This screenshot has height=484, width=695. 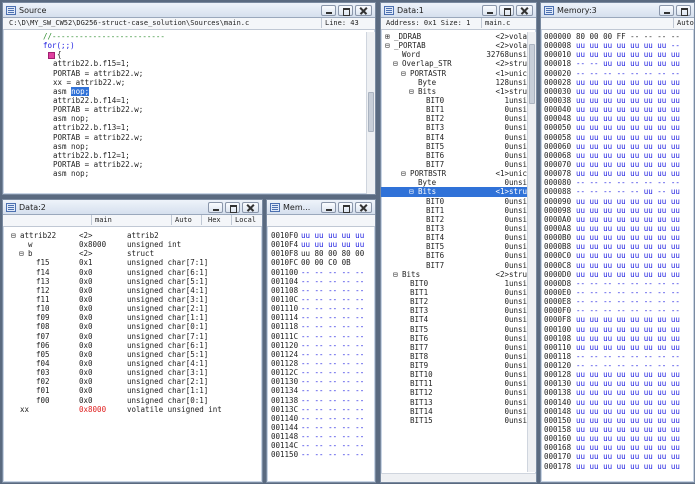 I want to click on table-row: BIT0 1 unsi, so click(x=454, y=283).